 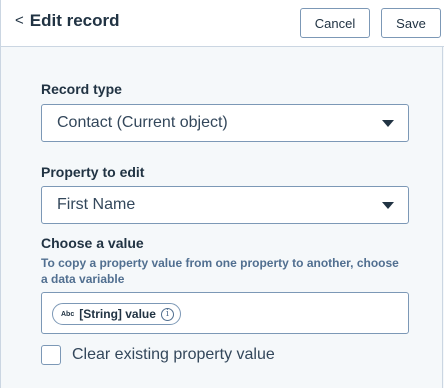 I want to click on property-select: First Name, so click(x=225, y=205).